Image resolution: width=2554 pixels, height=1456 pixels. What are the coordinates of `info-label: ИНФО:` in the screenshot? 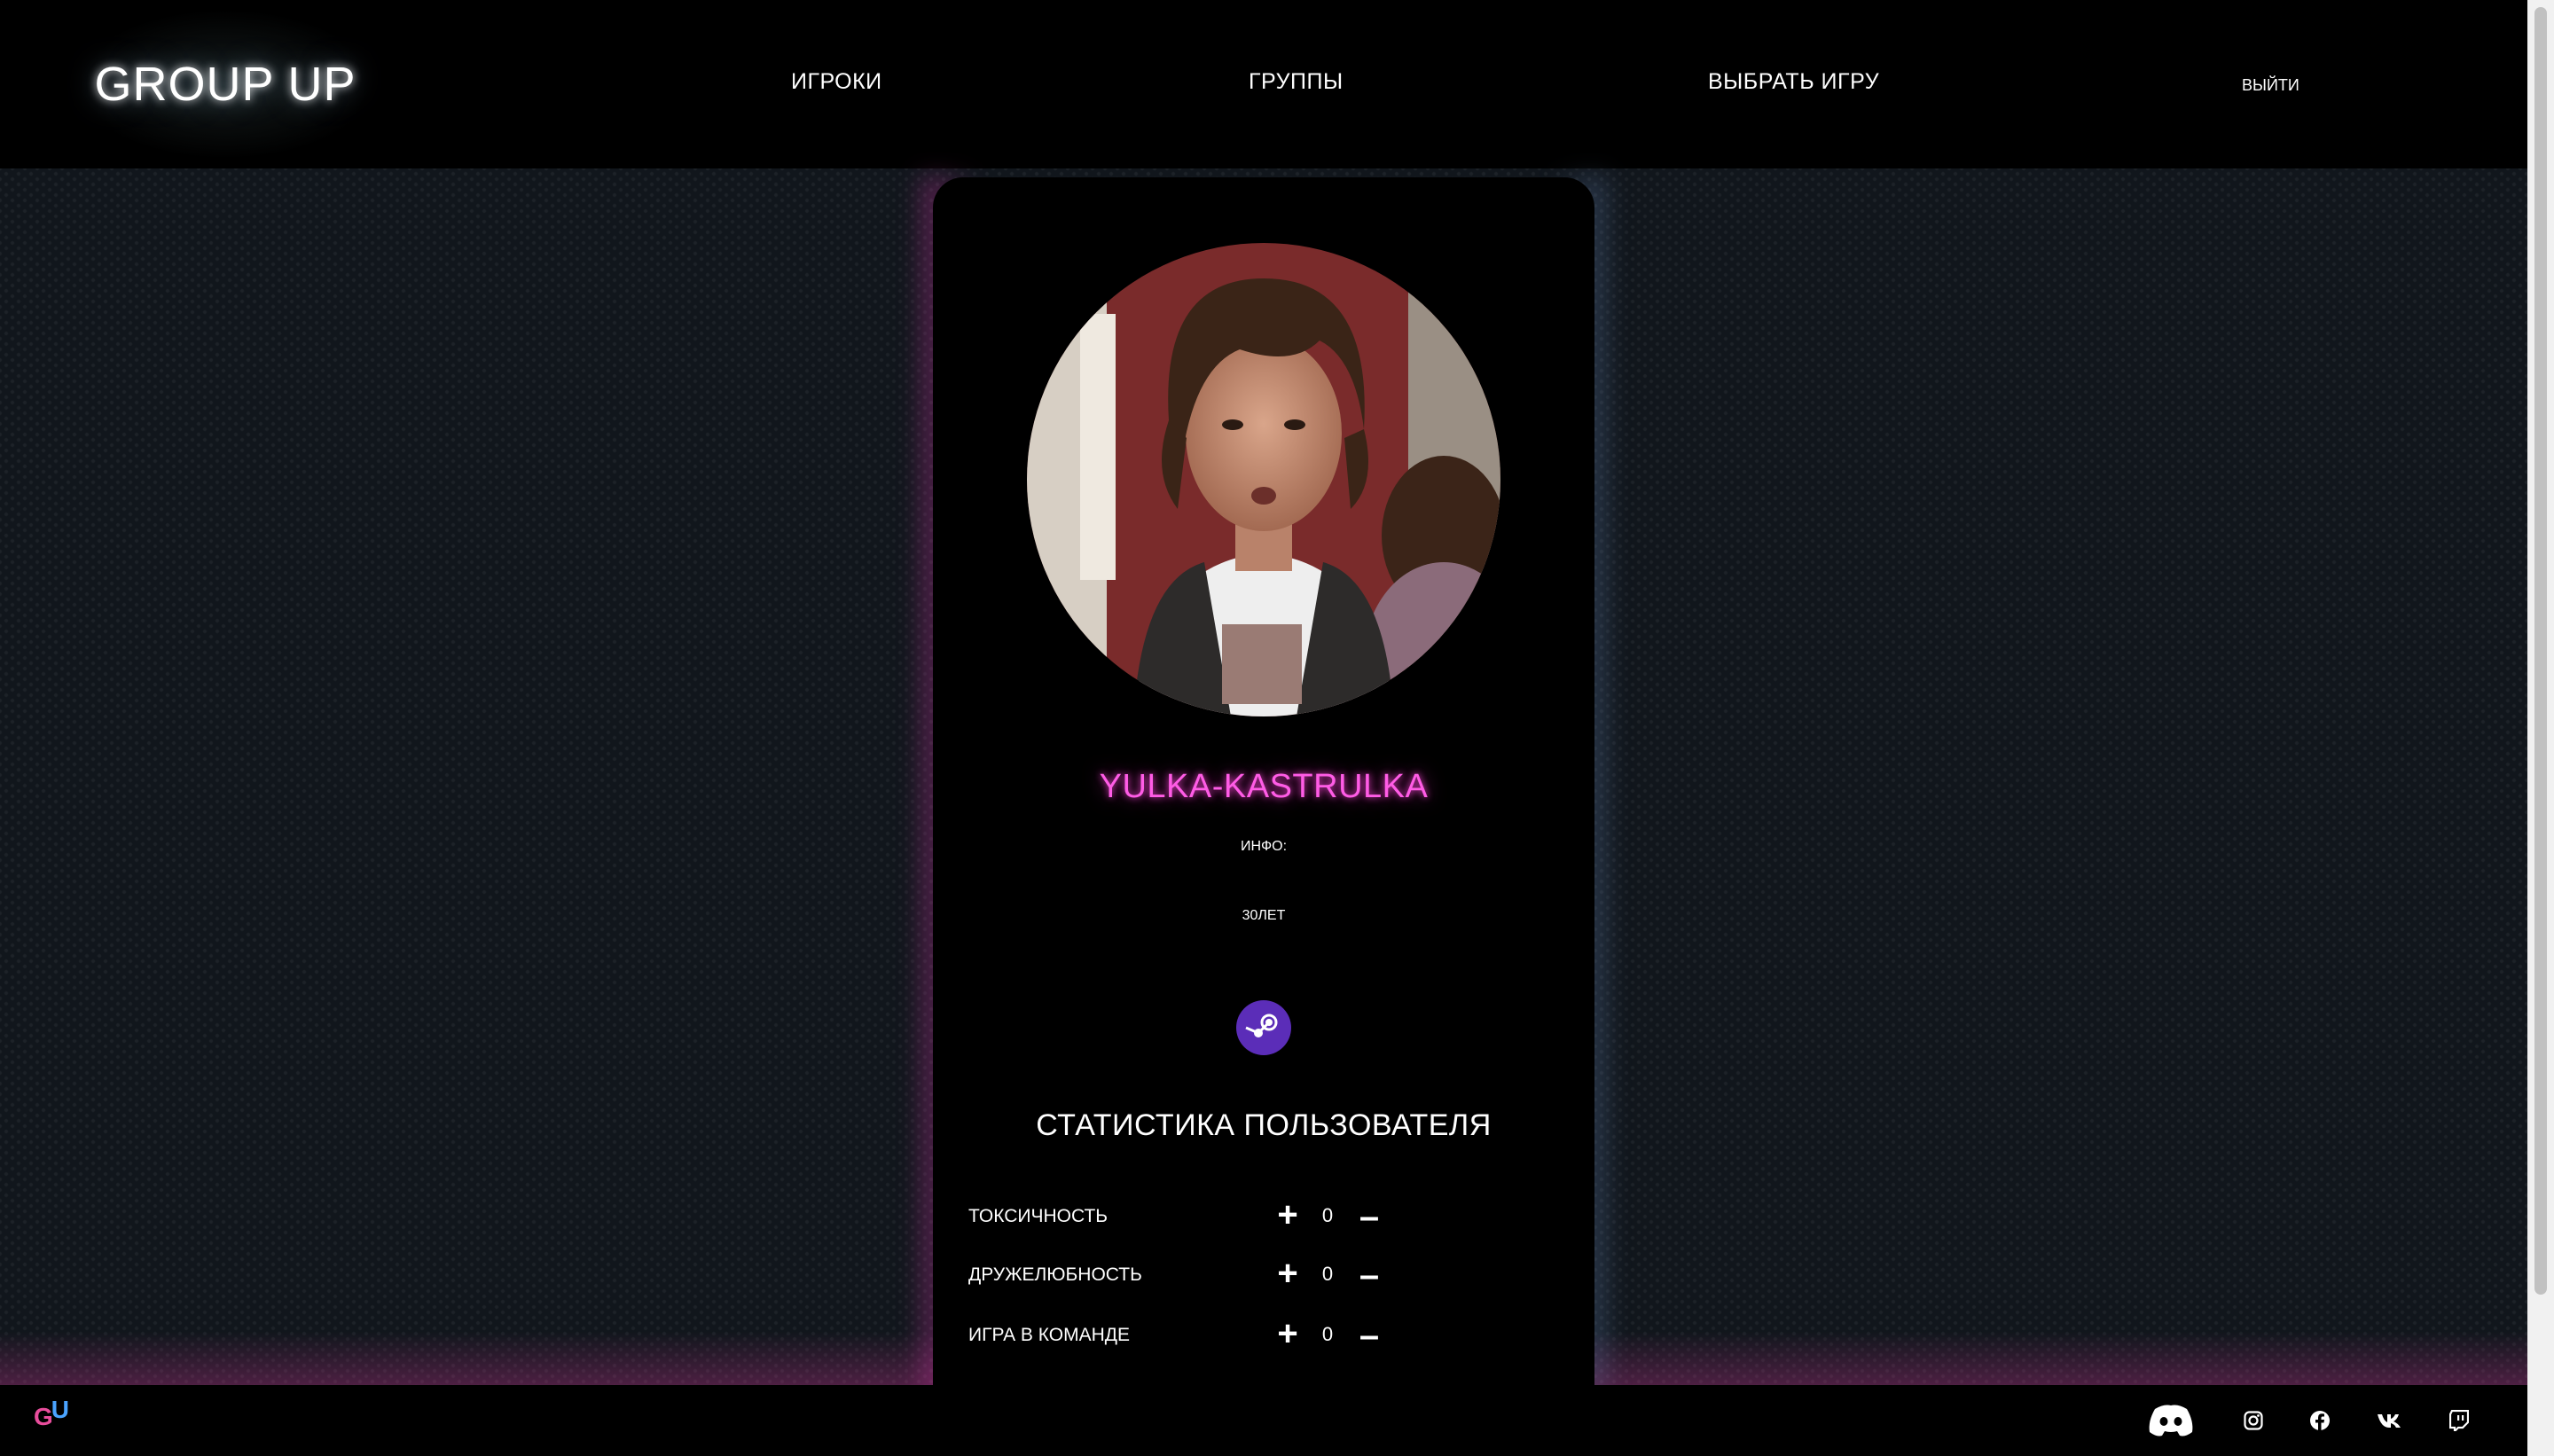 It's located at (1264, 846).